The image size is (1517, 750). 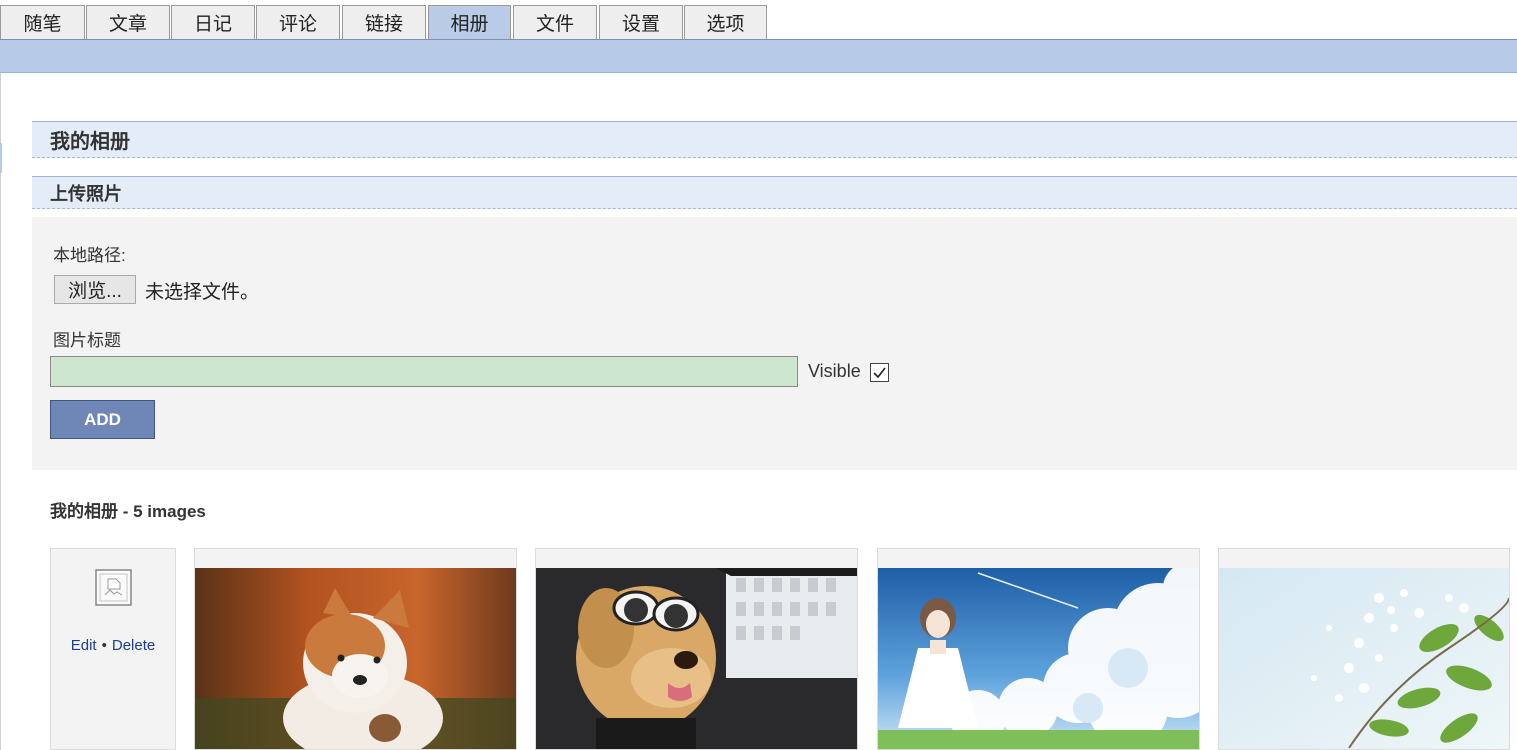 I want to click on no-file-selected-text: 未选择文件。, so click(x=202, y=292).